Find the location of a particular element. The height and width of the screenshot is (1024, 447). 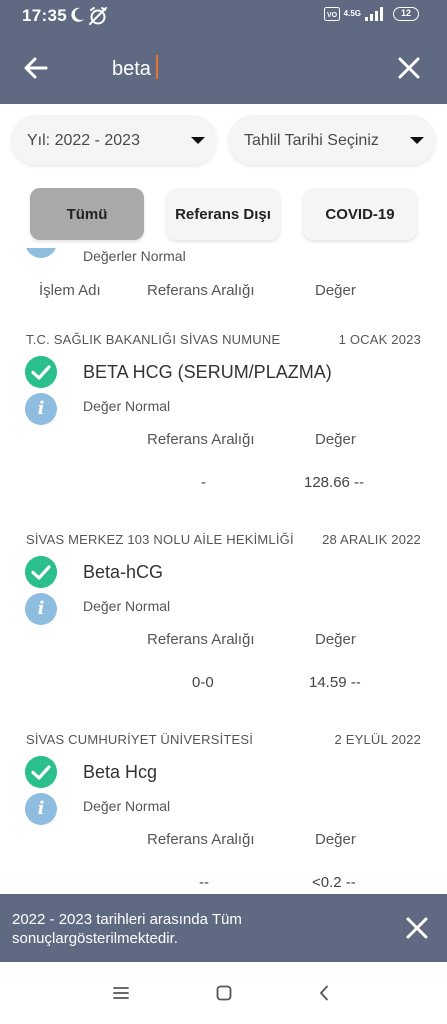

date-dropdown: Tahlil Tarihi Seçiniz is located at coordinates (332, 140).